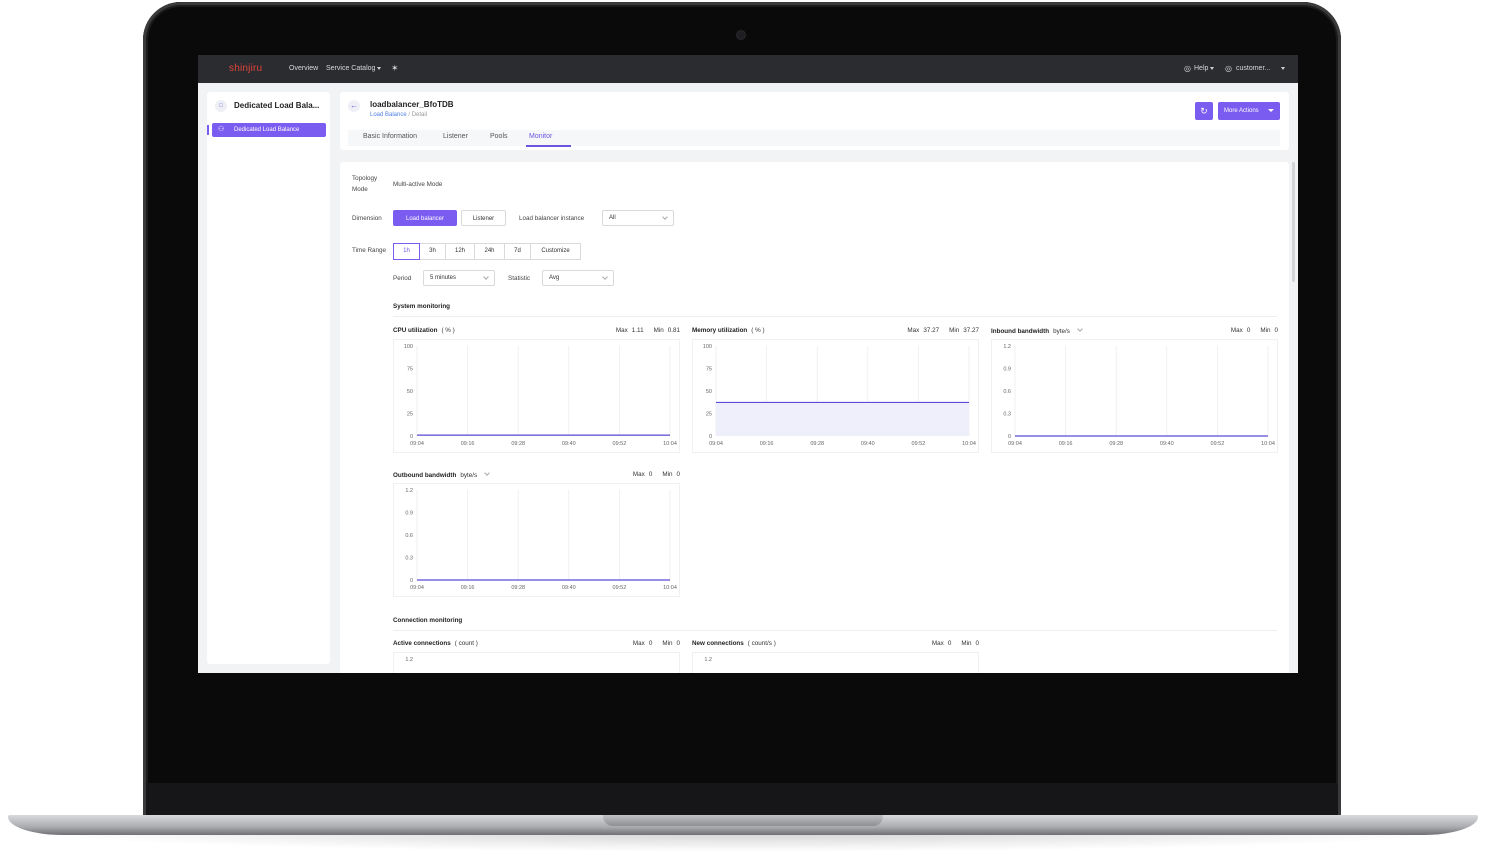 This screenshot has width=1488, height=863. What do you see at coordinates (424, 330) in the screenshot?
I see `chart-title: CPU utilization( % )` at bounding box center [424, 330].